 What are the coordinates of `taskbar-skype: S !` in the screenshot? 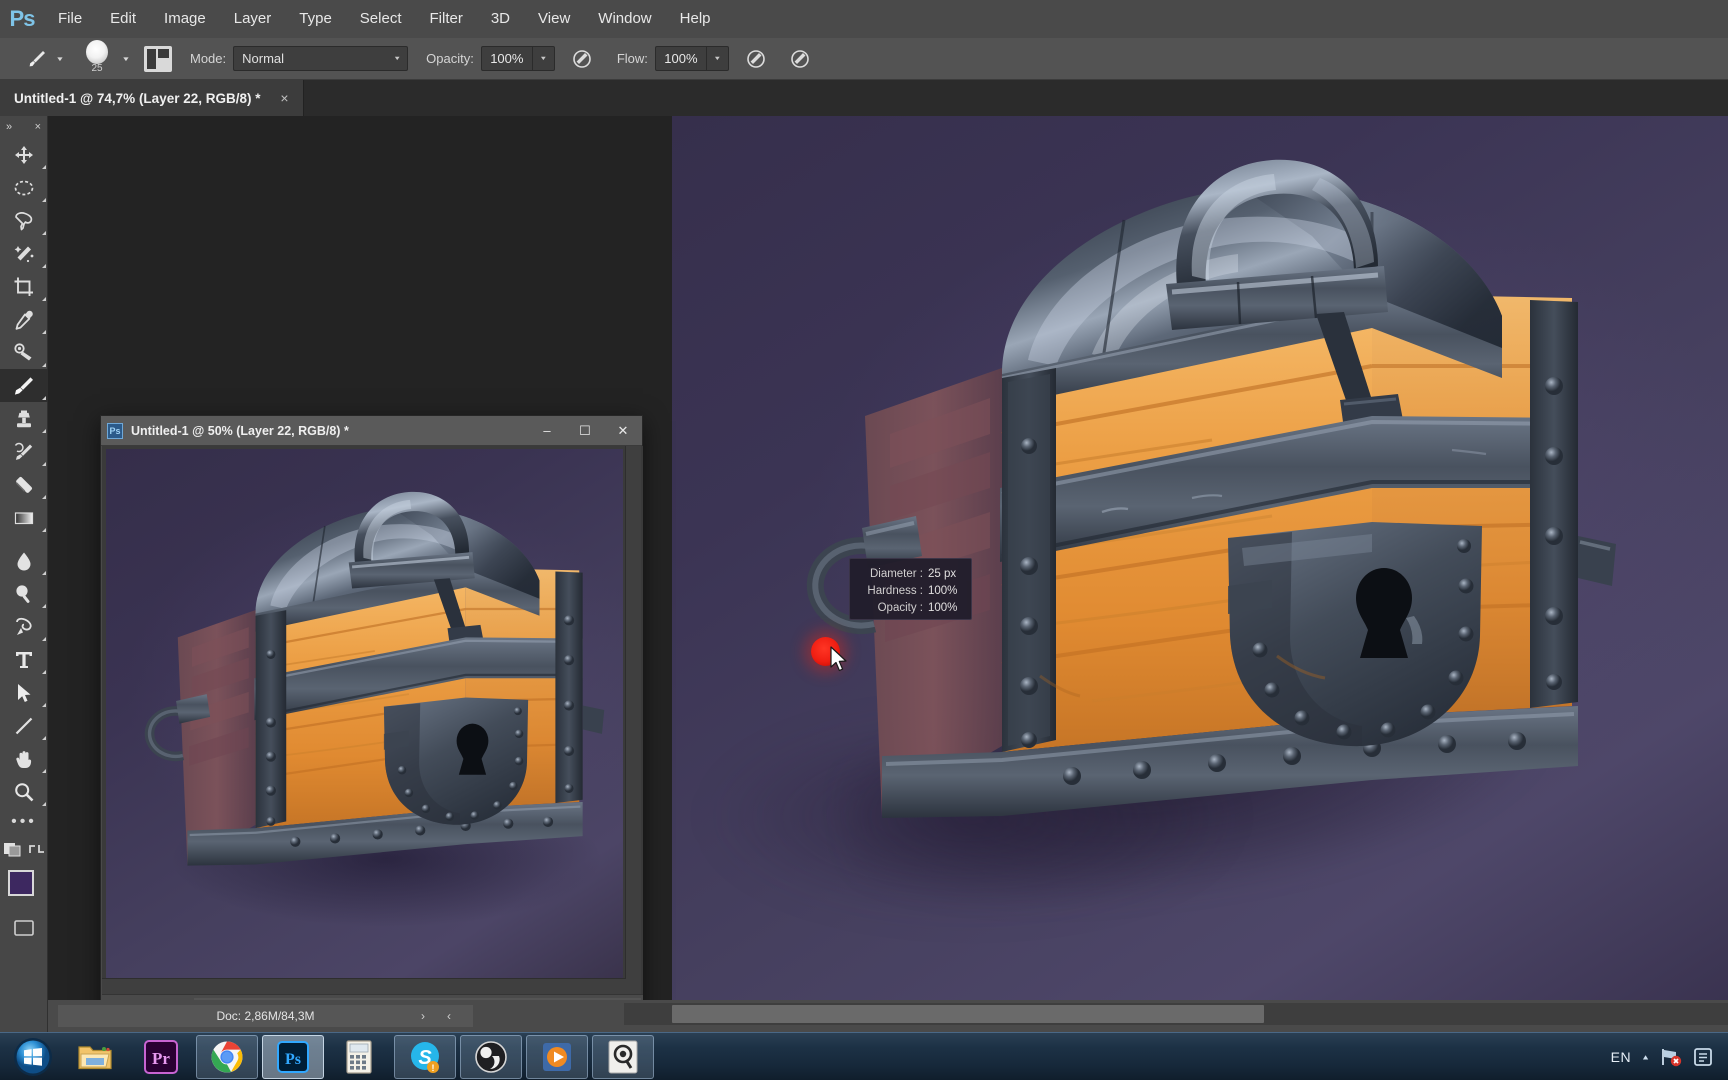 It's located at (425, 1056).